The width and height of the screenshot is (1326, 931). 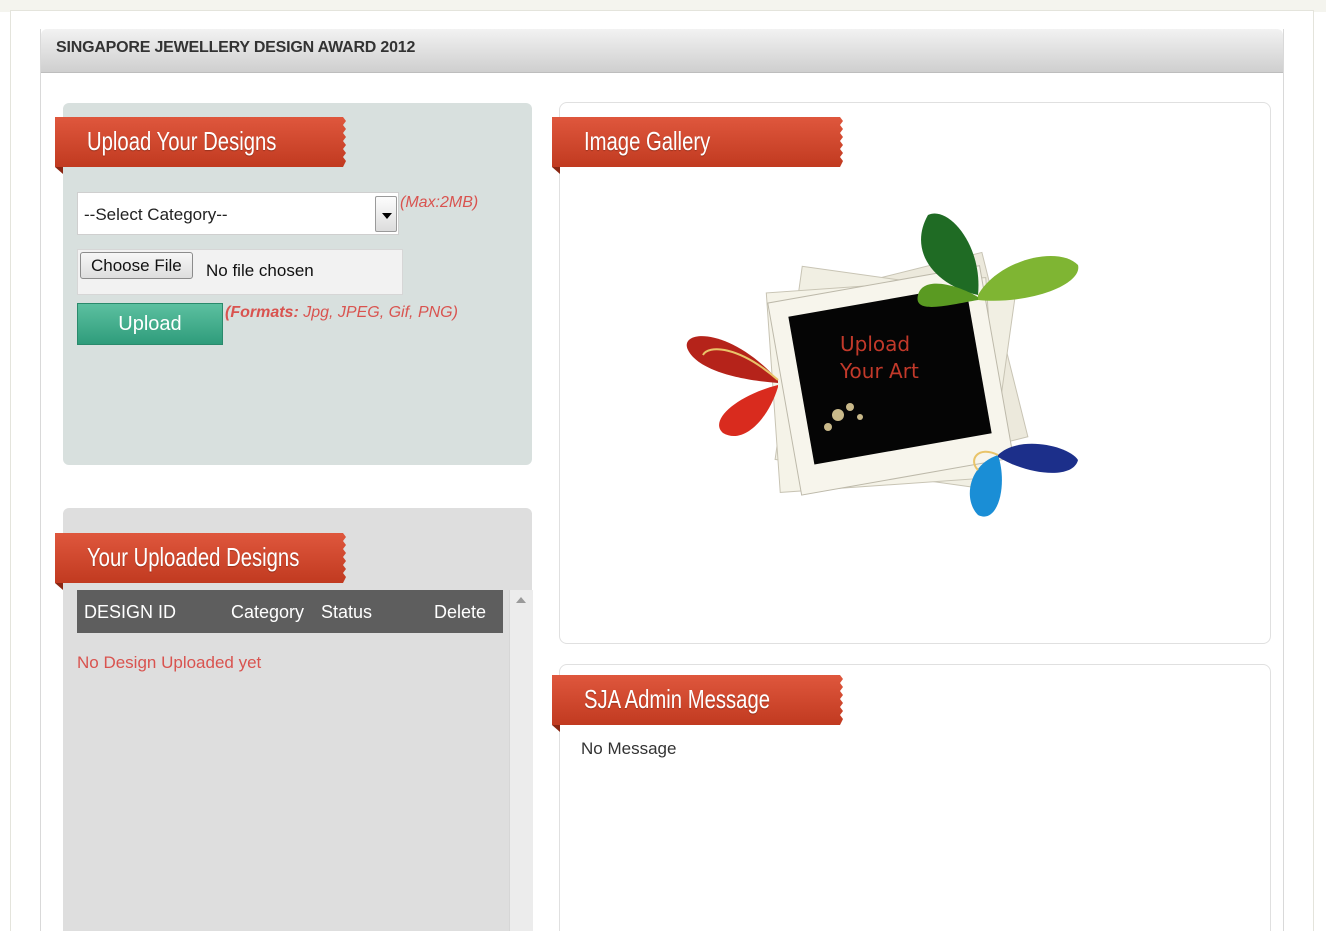 I want to click on admin-message-ribbon: SJA Admin Message, so click(x=699, y=703).